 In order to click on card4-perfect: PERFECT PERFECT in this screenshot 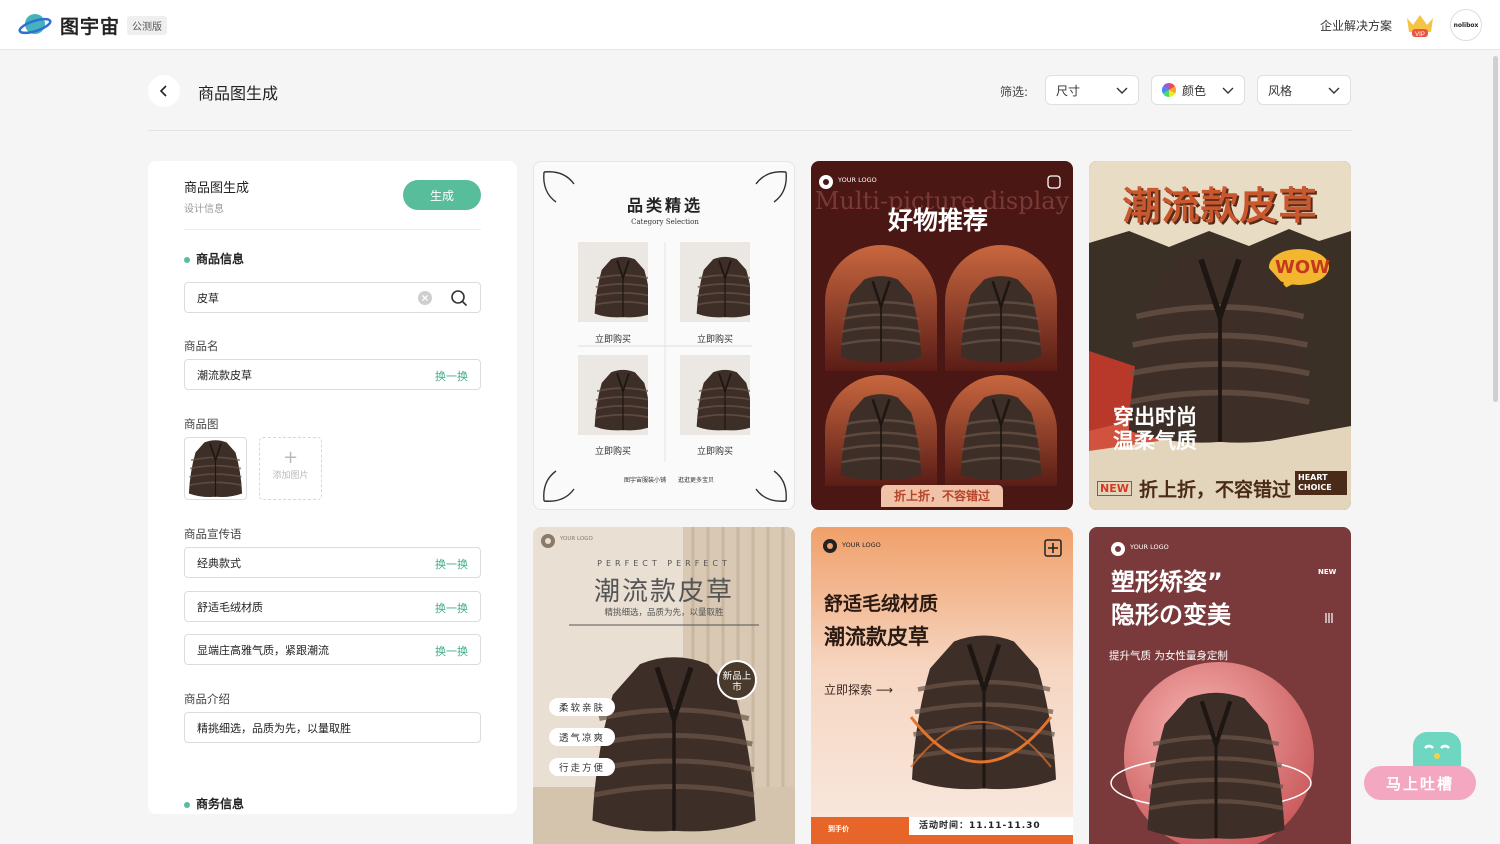, I will do `click(664, 563)`.